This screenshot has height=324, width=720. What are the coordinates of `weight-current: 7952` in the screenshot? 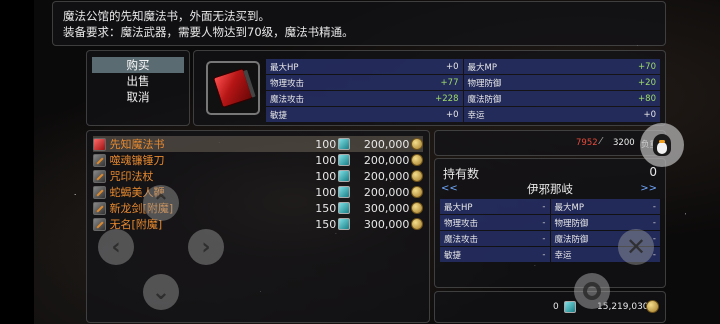 It's located at (587, 143).